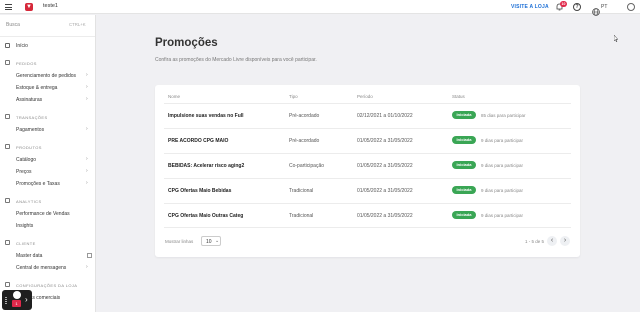  I want to click on sidebar-section-pedidos: PEDIDOS, so click(47, 62).